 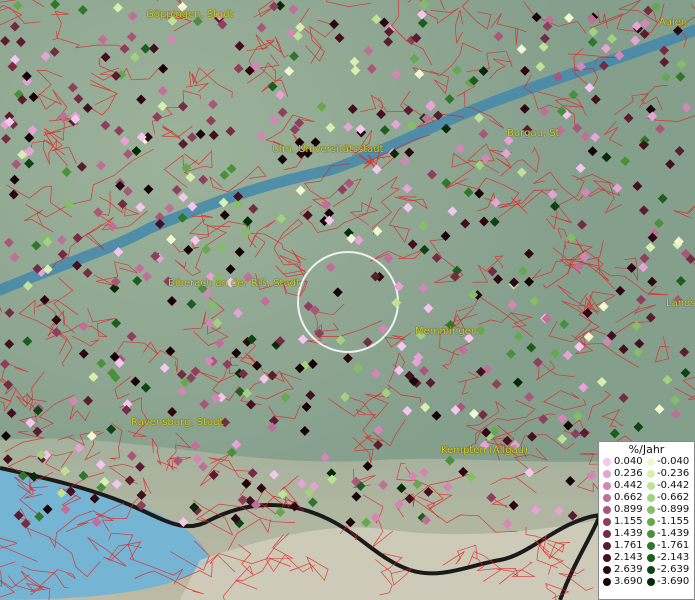 What do you see at coordinates (646, 510) in the screenshot?
I see `legend-row: 0.899 -0.899` at bounding box center [646, 510].